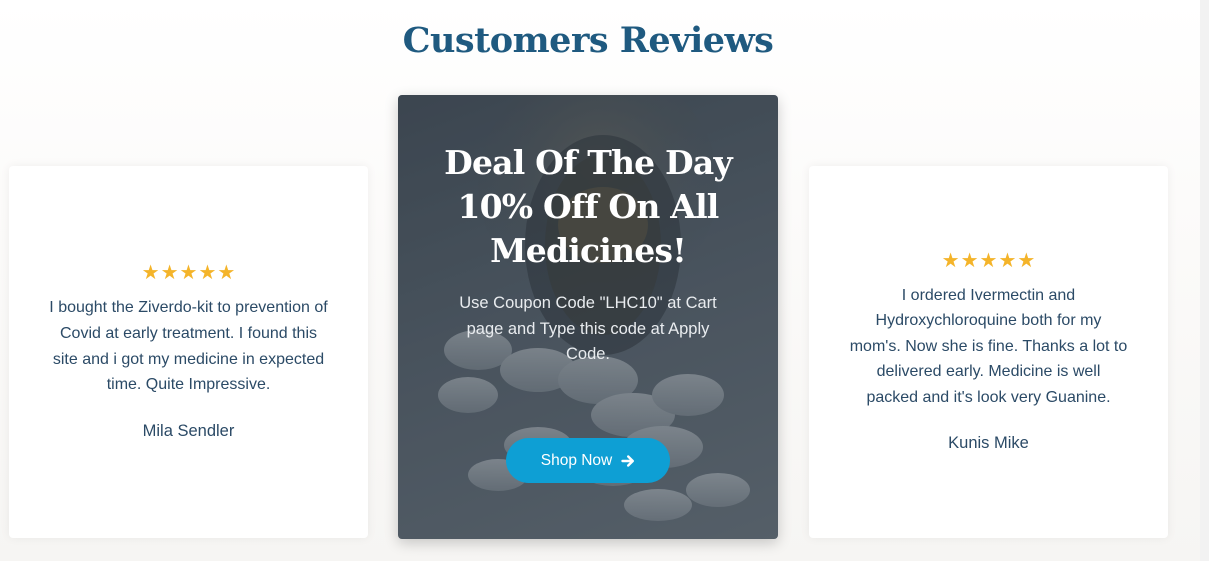 The image size is (1209, 561). Describe the element at coordinates (588, 40) in the screenshot. I see `section-title: Customers Reviews` at that location.